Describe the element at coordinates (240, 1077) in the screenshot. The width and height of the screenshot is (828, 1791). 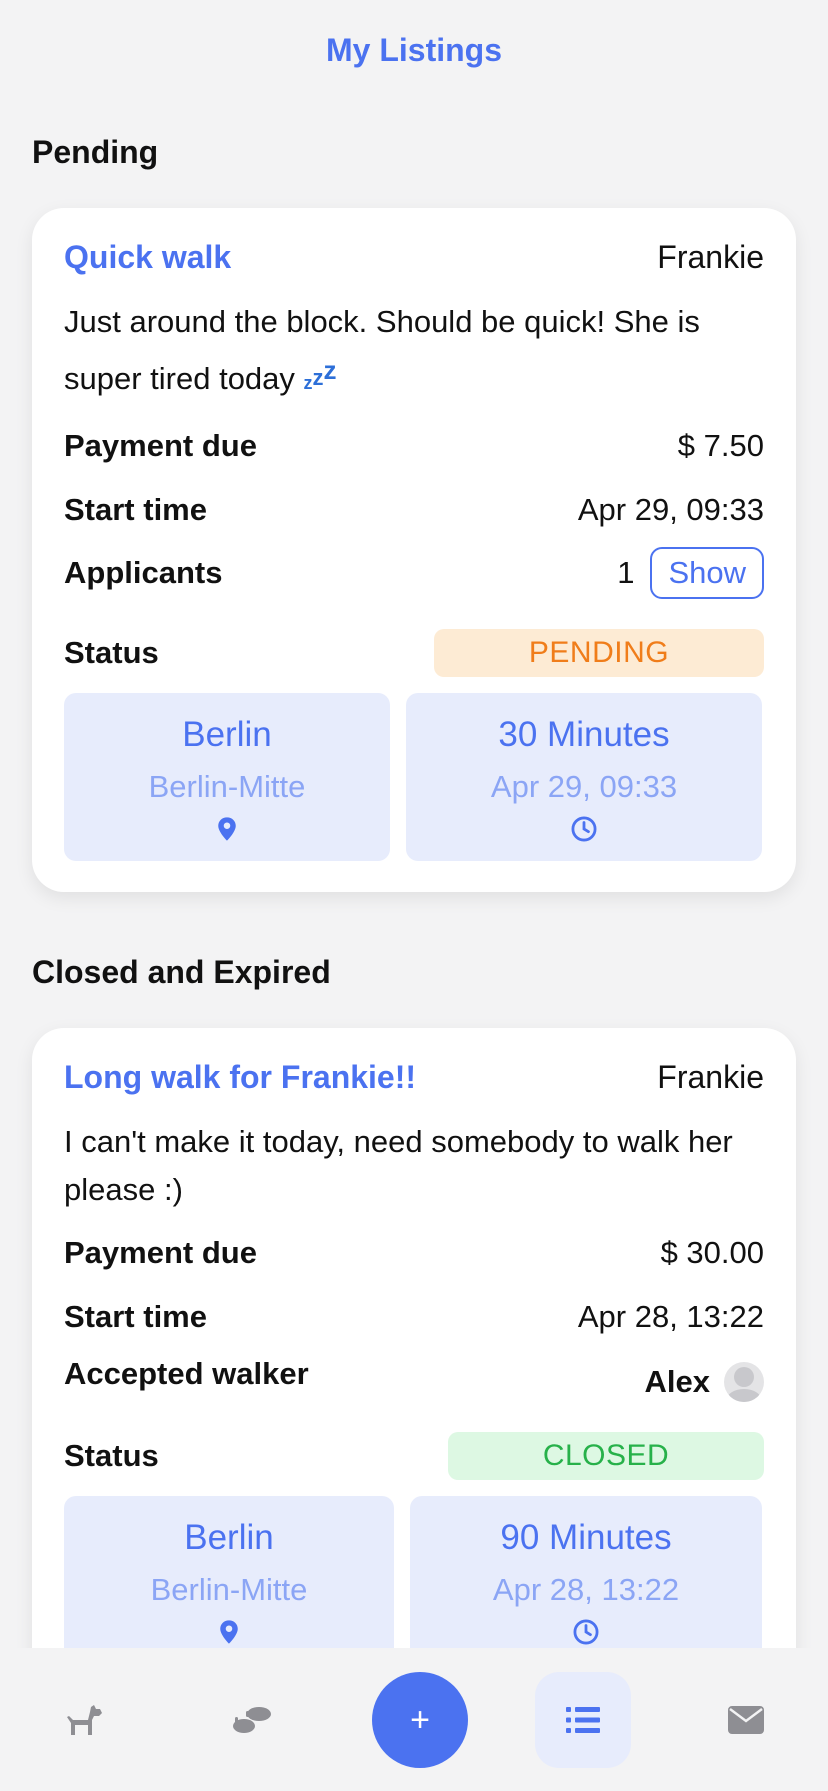
I see `listing-title: Long walk for Frankie!!` at that location.